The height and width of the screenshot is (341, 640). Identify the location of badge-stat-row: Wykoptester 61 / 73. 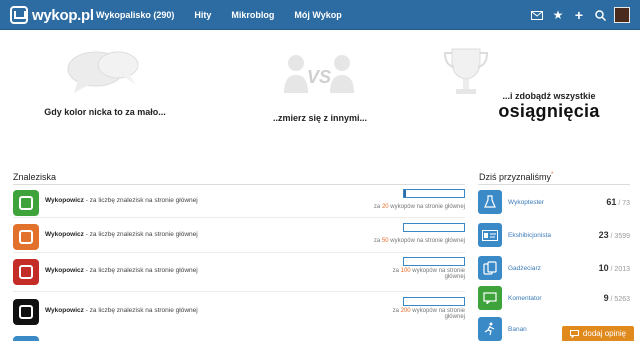
(554, 203).